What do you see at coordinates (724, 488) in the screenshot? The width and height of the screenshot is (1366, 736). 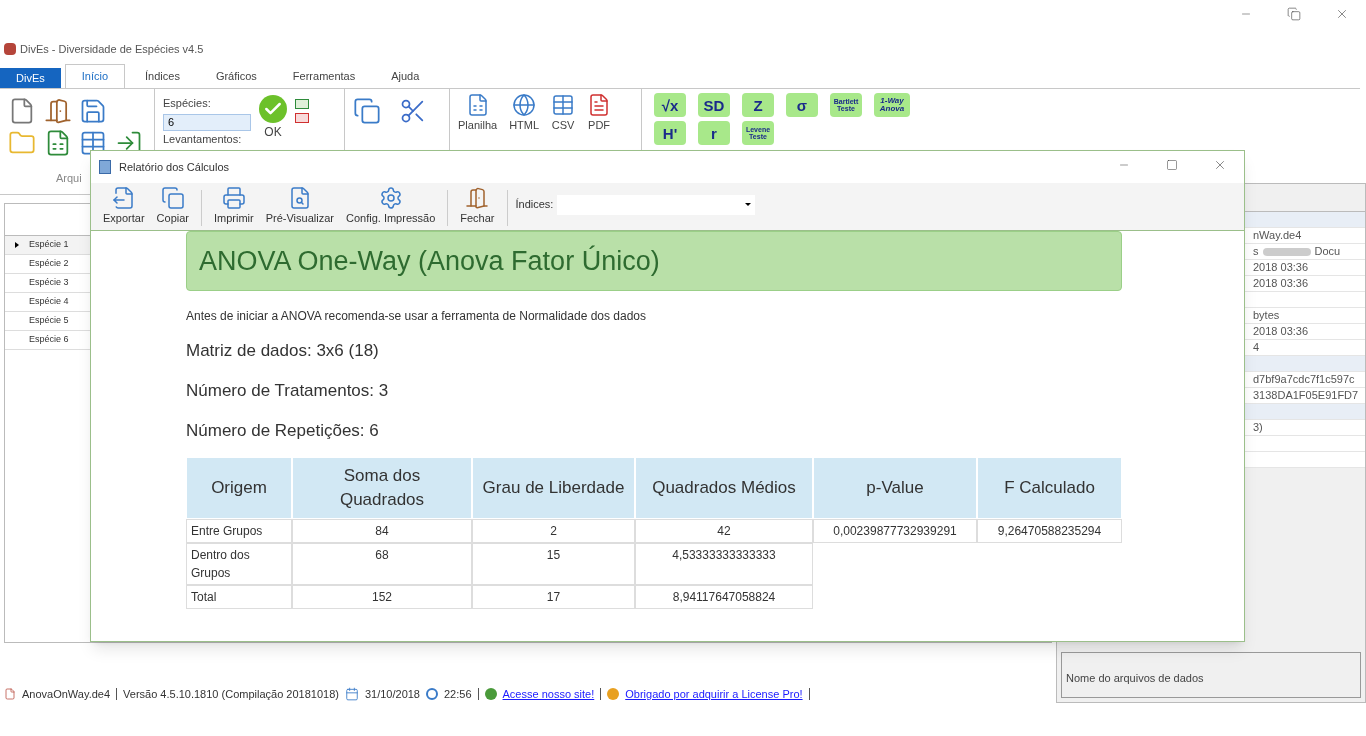 I see `column-header: Quadrados Médios` at bounding box center [724, 488].